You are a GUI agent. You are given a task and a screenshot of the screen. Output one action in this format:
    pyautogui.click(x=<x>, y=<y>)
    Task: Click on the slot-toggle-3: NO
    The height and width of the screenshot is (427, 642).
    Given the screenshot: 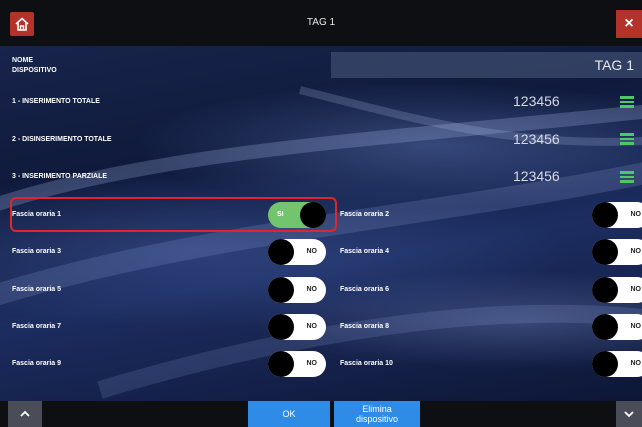 What is the action you would take?
    pyautogui.click(x=297, y=252)
    